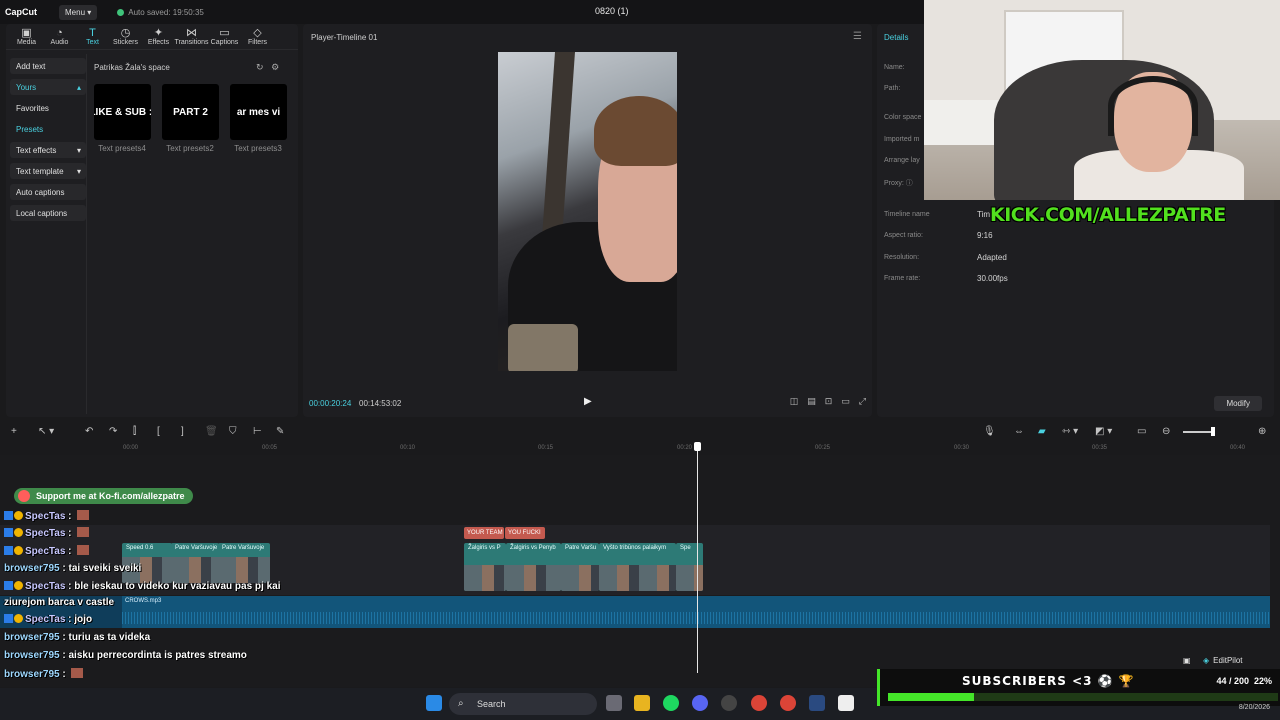 The image size is (1280, 720). Describe the element at coordinates (48, 66) in the screenshot. I see `nav-add-text: Add text` at that location.